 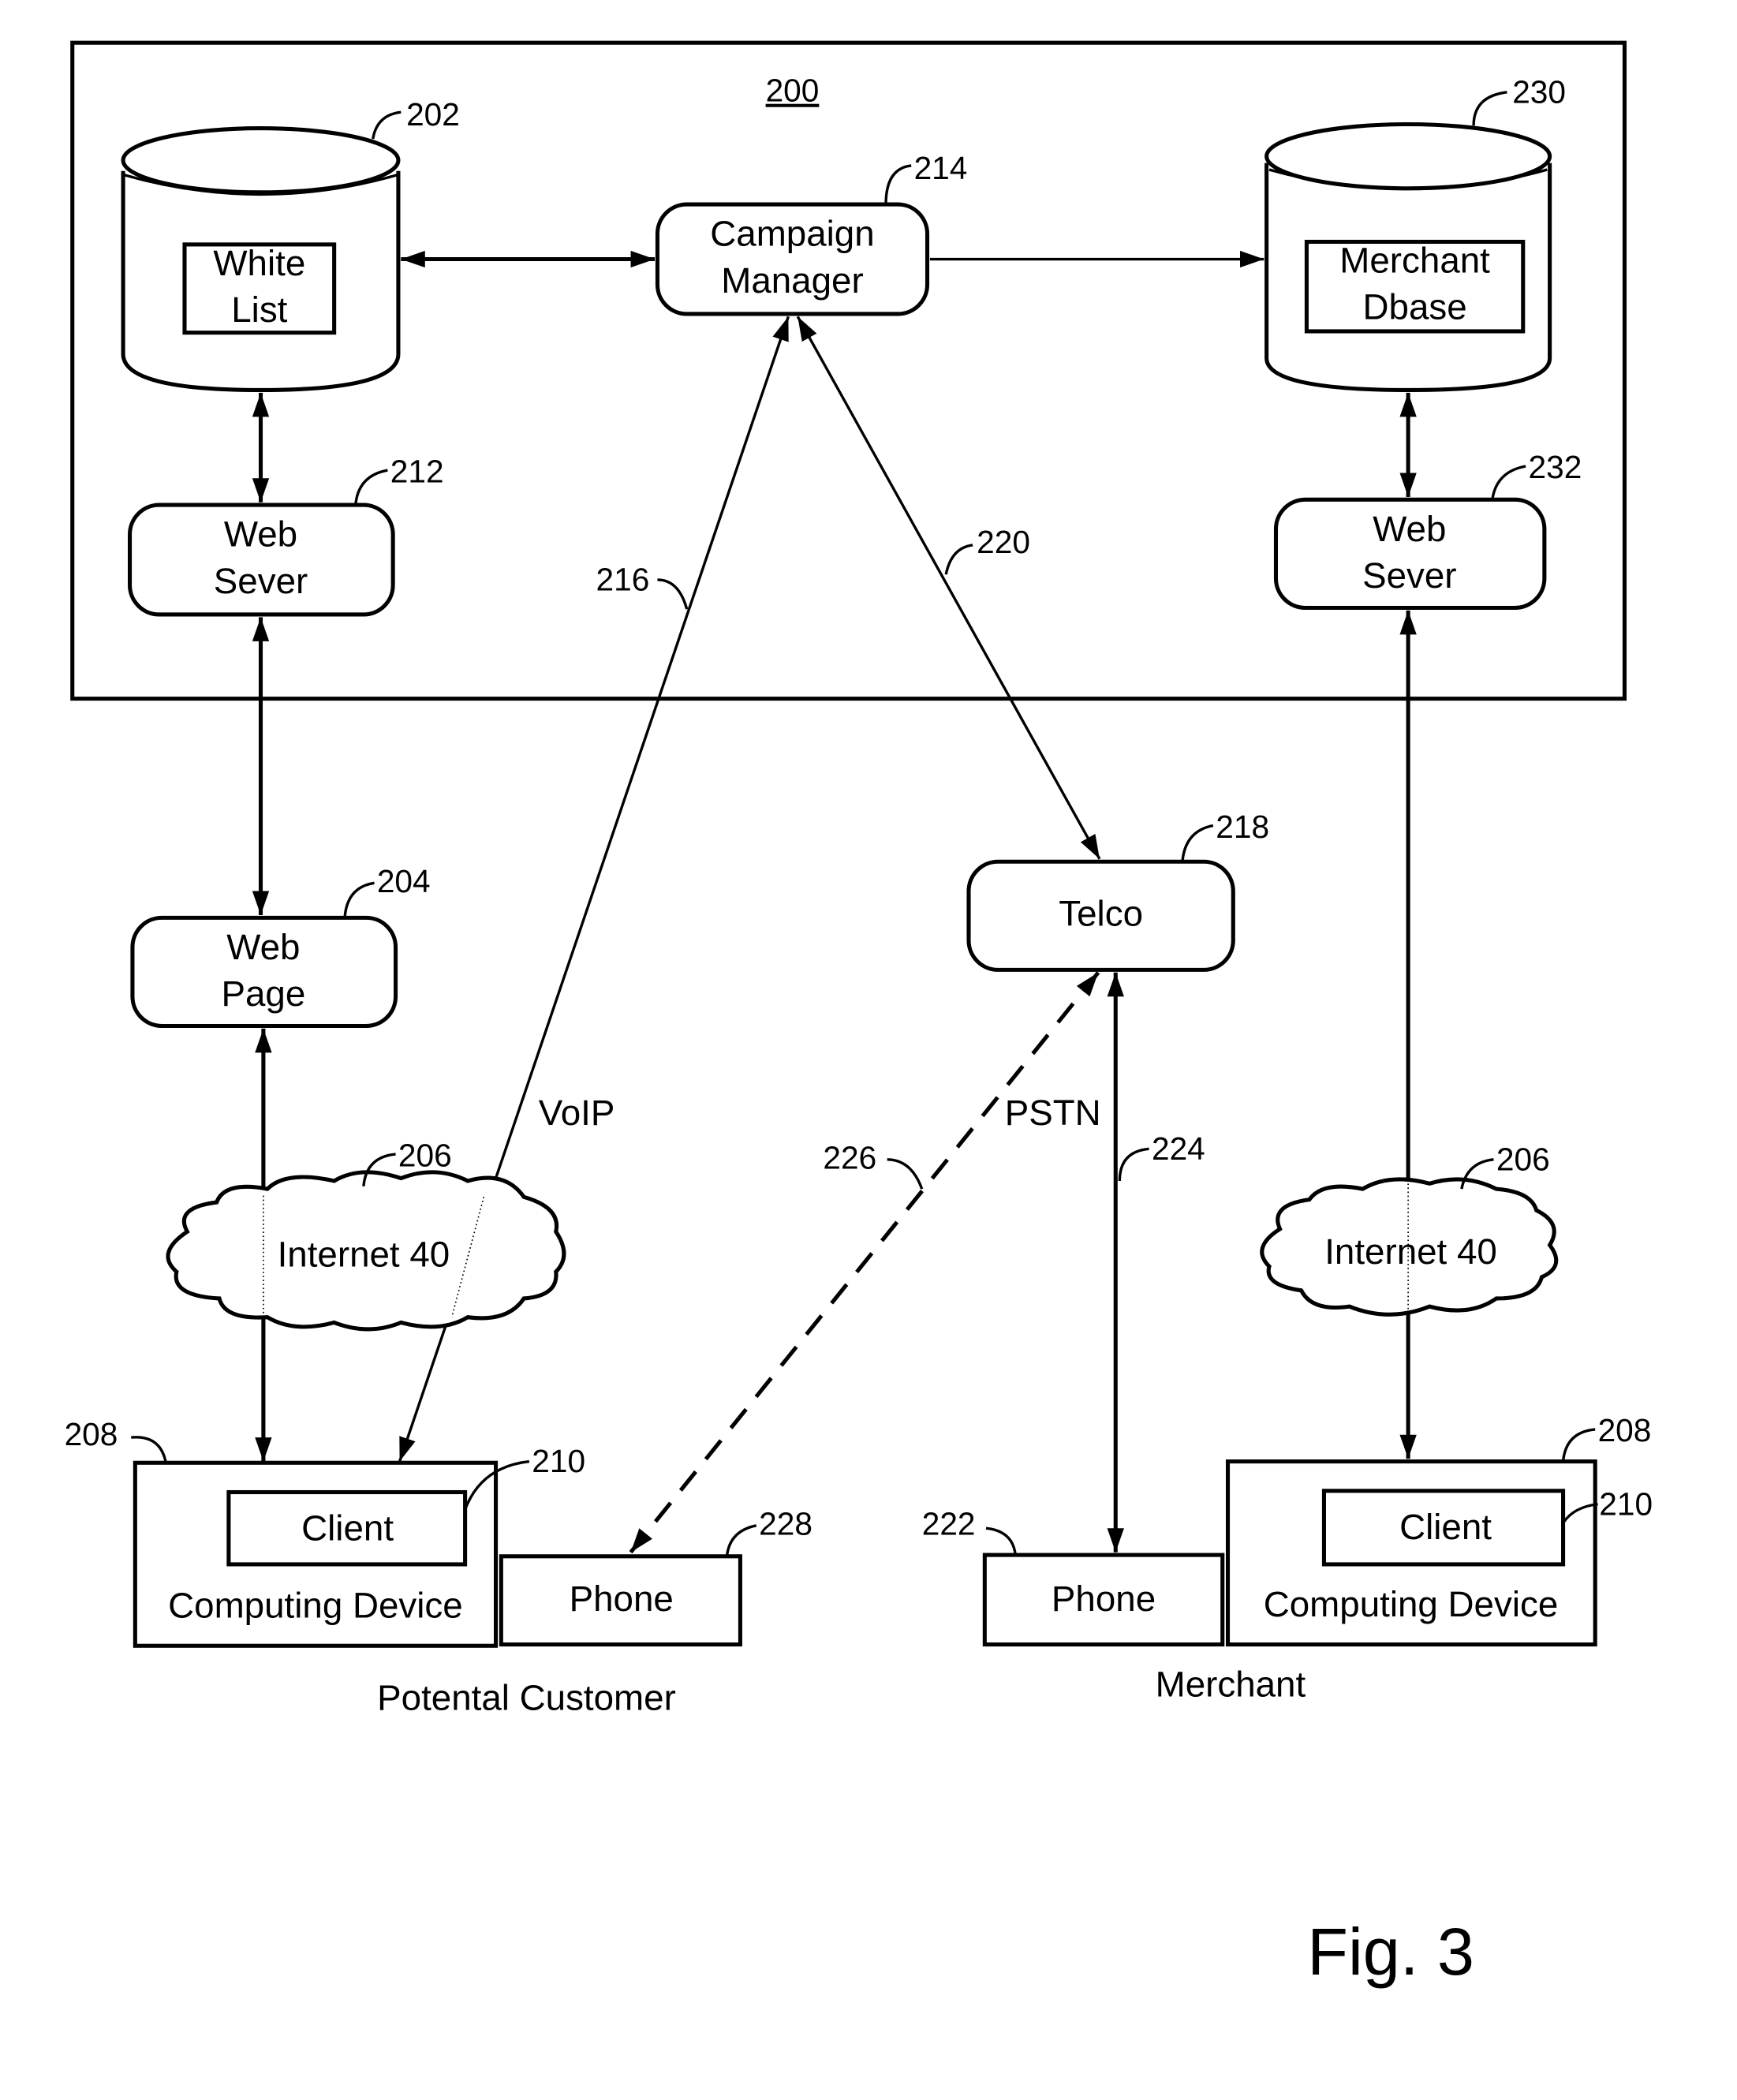 I want to click on pstn-label: PSTN, so click(x=1053, y=1113).